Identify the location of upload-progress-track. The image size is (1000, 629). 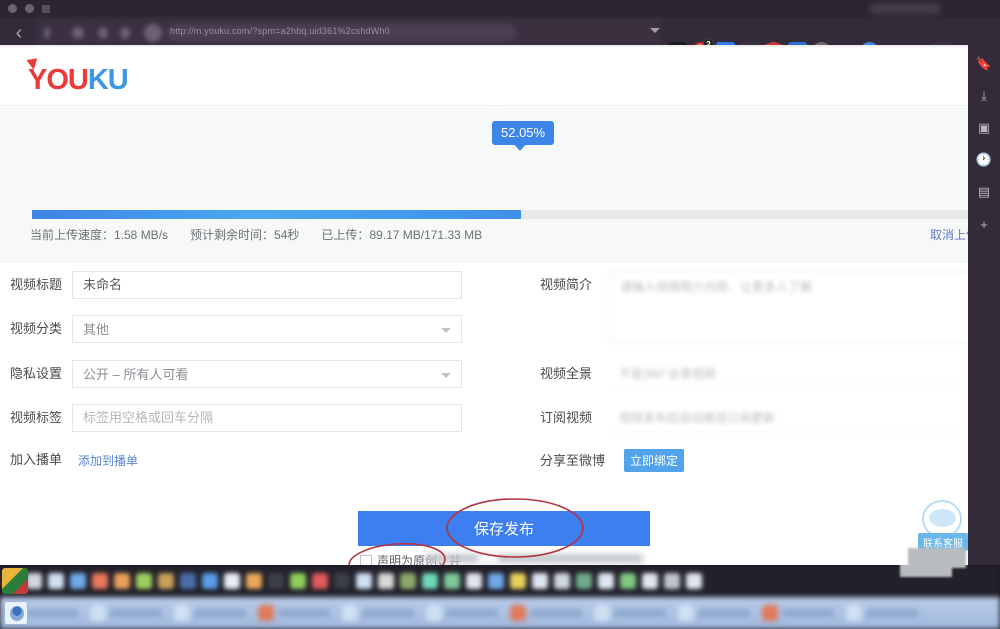
(500, 214).